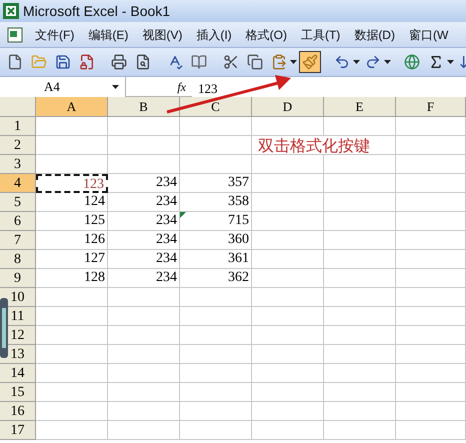  What do you see at coordinates (429, 35) in the screenshot?
I see `menu-item: 窗口(W` at bounding box center [429, 35].